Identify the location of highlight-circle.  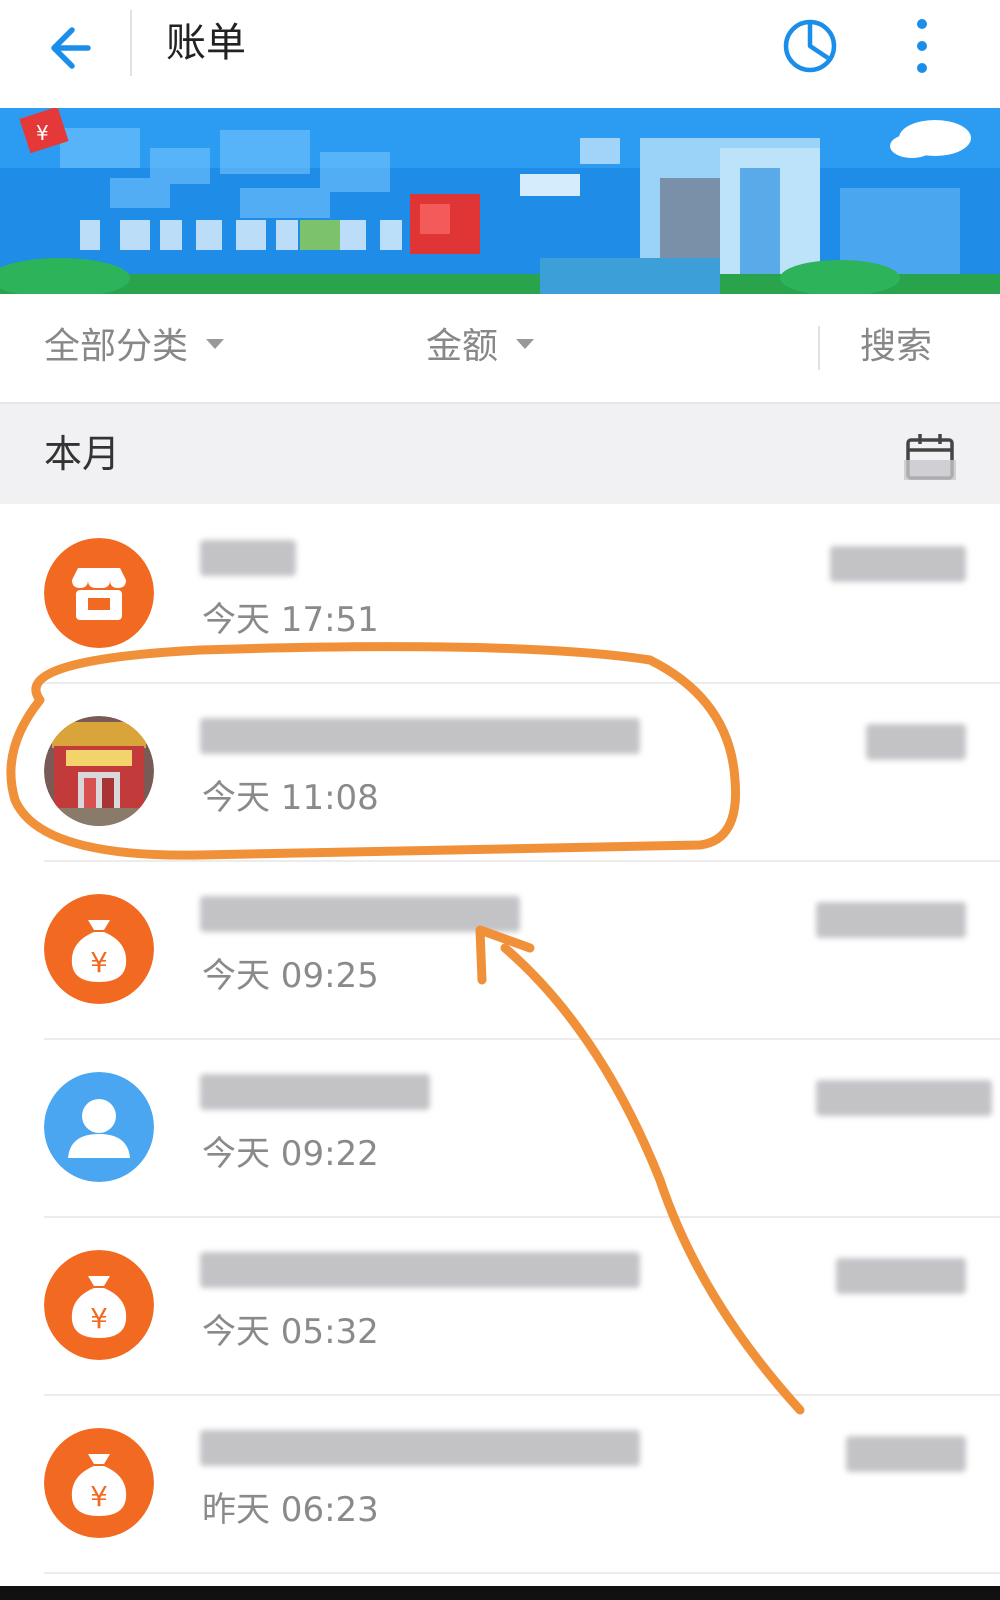
(373, 751).